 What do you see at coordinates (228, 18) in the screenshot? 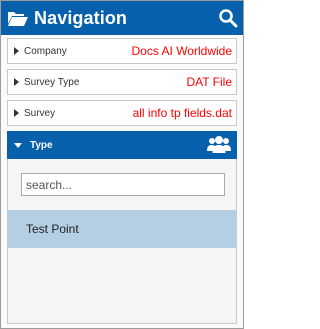
I see `search-icon` at bounding box center [228, 18].